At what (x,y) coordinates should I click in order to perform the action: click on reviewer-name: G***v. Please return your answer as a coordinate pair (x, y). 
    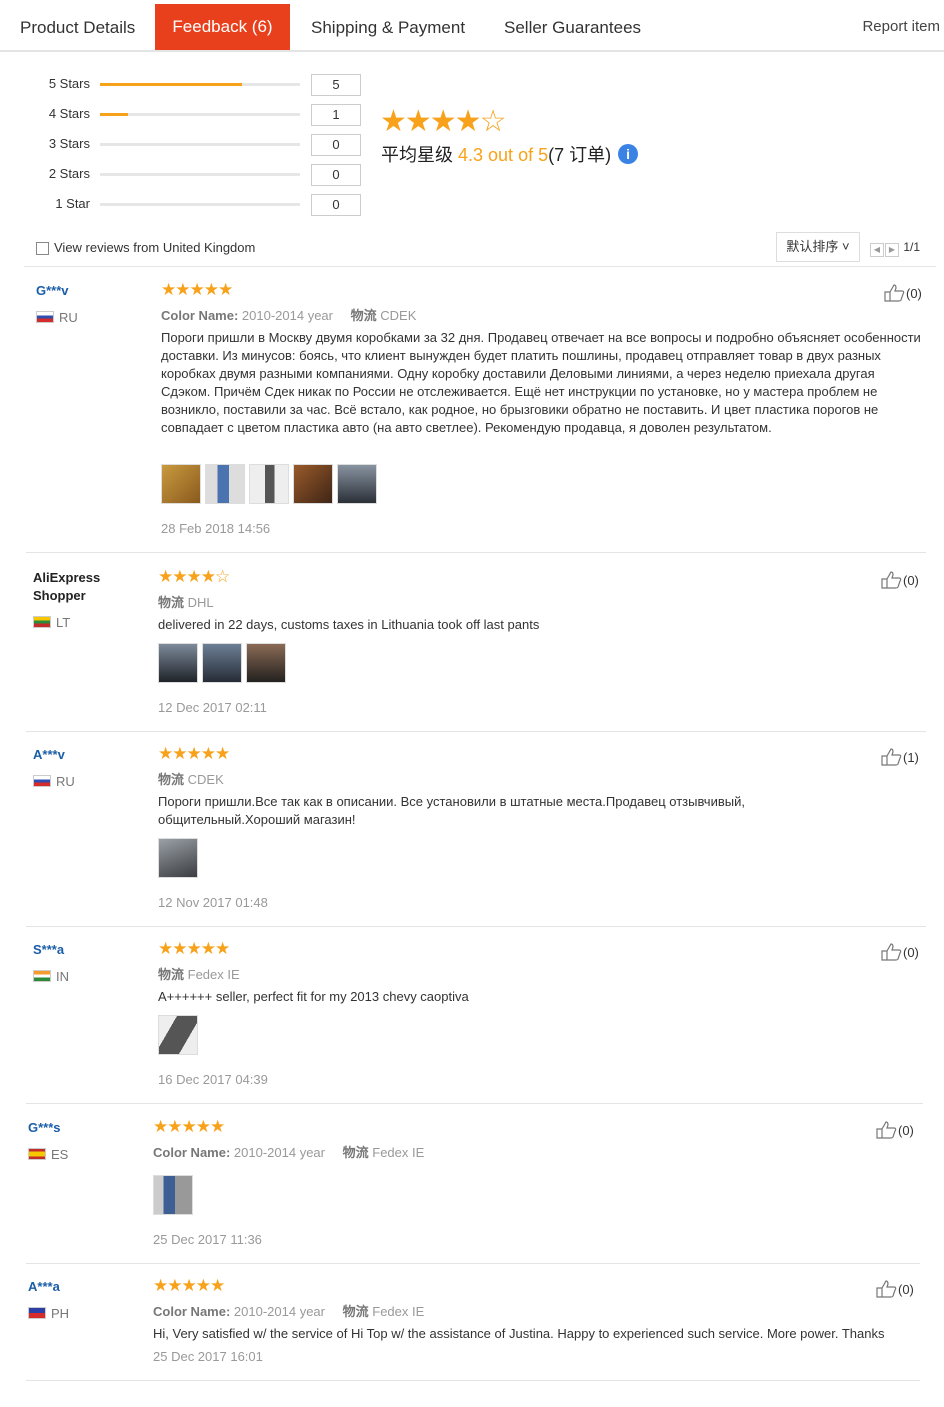
    Looking at the image, I should click on (52, 290).